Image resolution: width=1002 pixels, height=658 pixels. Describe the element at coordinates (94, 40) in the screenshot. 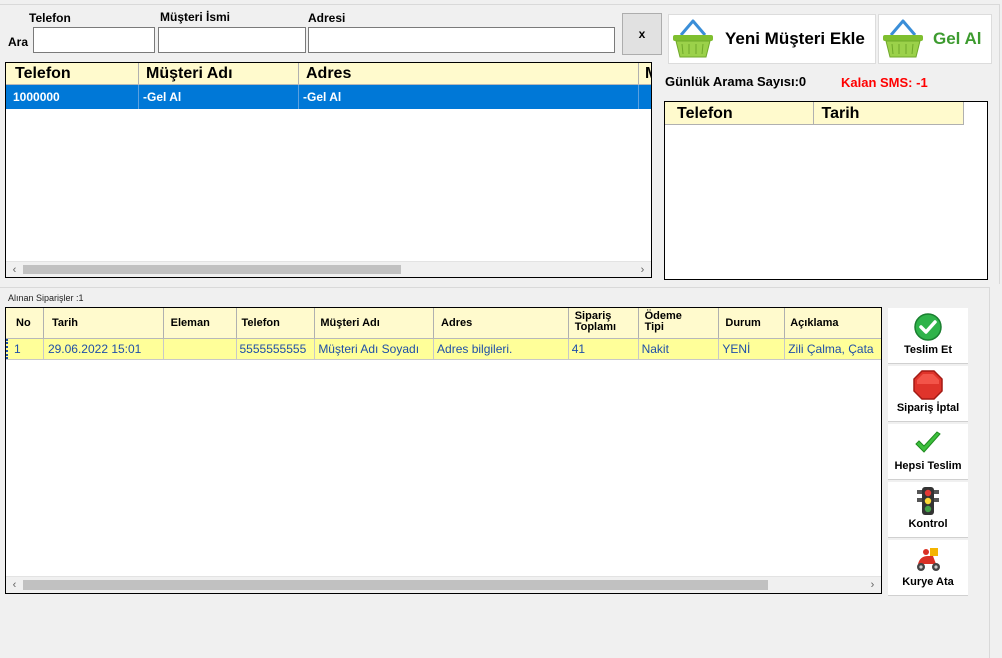

I see `phone-search-input` at that location.